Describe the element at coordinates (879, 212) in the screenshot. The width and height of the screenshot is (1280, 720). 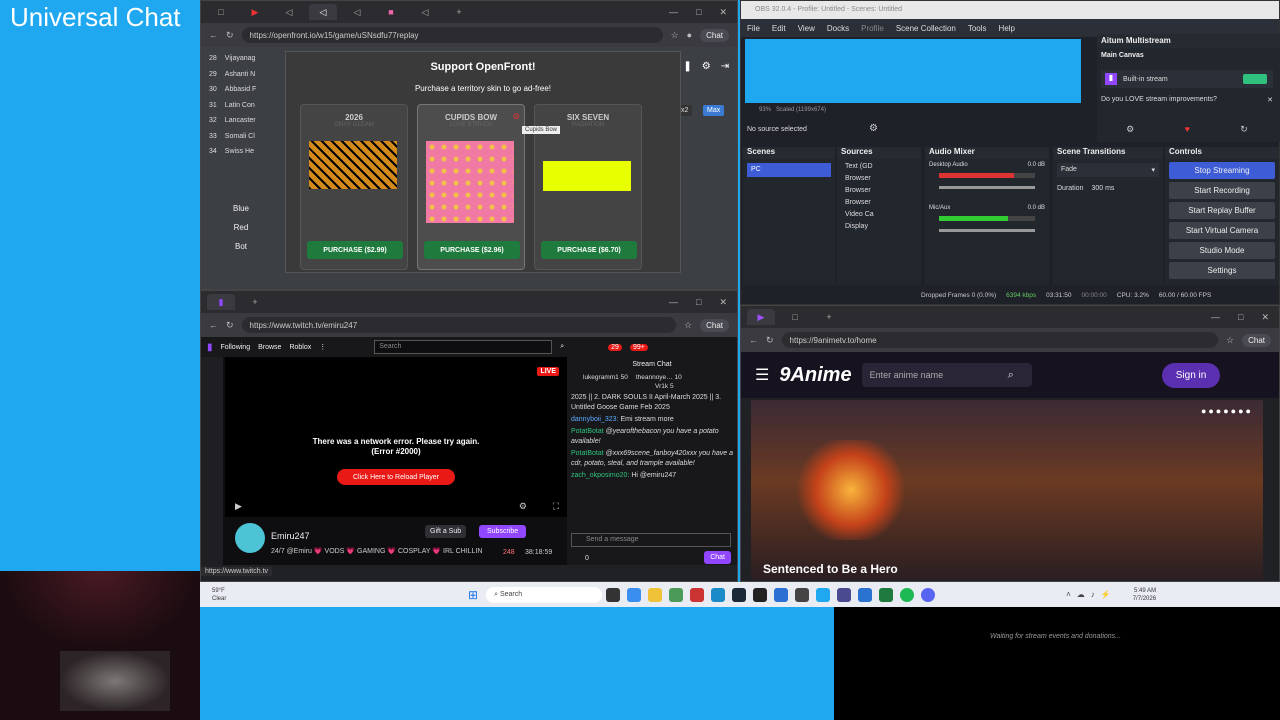
I see `source-item: Video Ca` at that location.